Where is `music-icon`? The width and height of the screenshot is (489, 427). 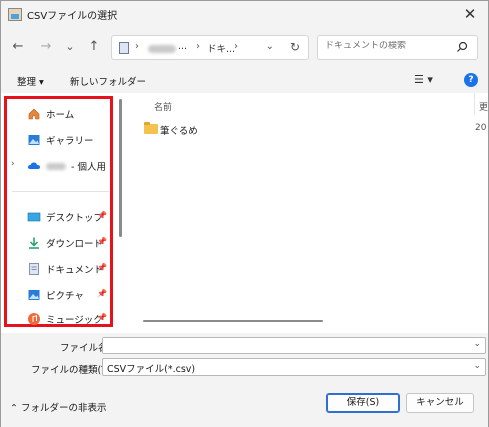
music-icon is located at coordinates (34, 319).